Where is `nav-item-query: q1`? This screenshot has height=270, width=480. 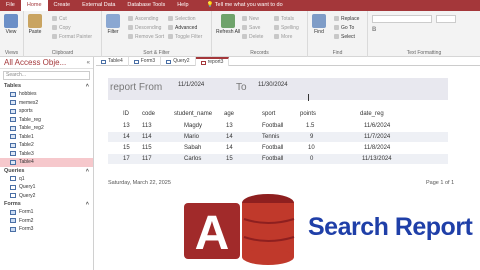 nav-item-query: q1 is located at coordinates (46, 179).